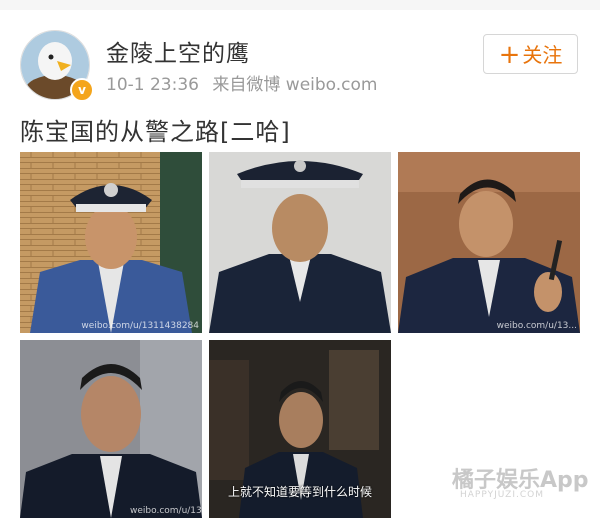 The height and width of the screenshot is (518, 600). What do you see at coordinates (111, 429) in the screenshot?
I see `photo-4: weibo.com/u/1311438284` at bounding box center [111, 429].